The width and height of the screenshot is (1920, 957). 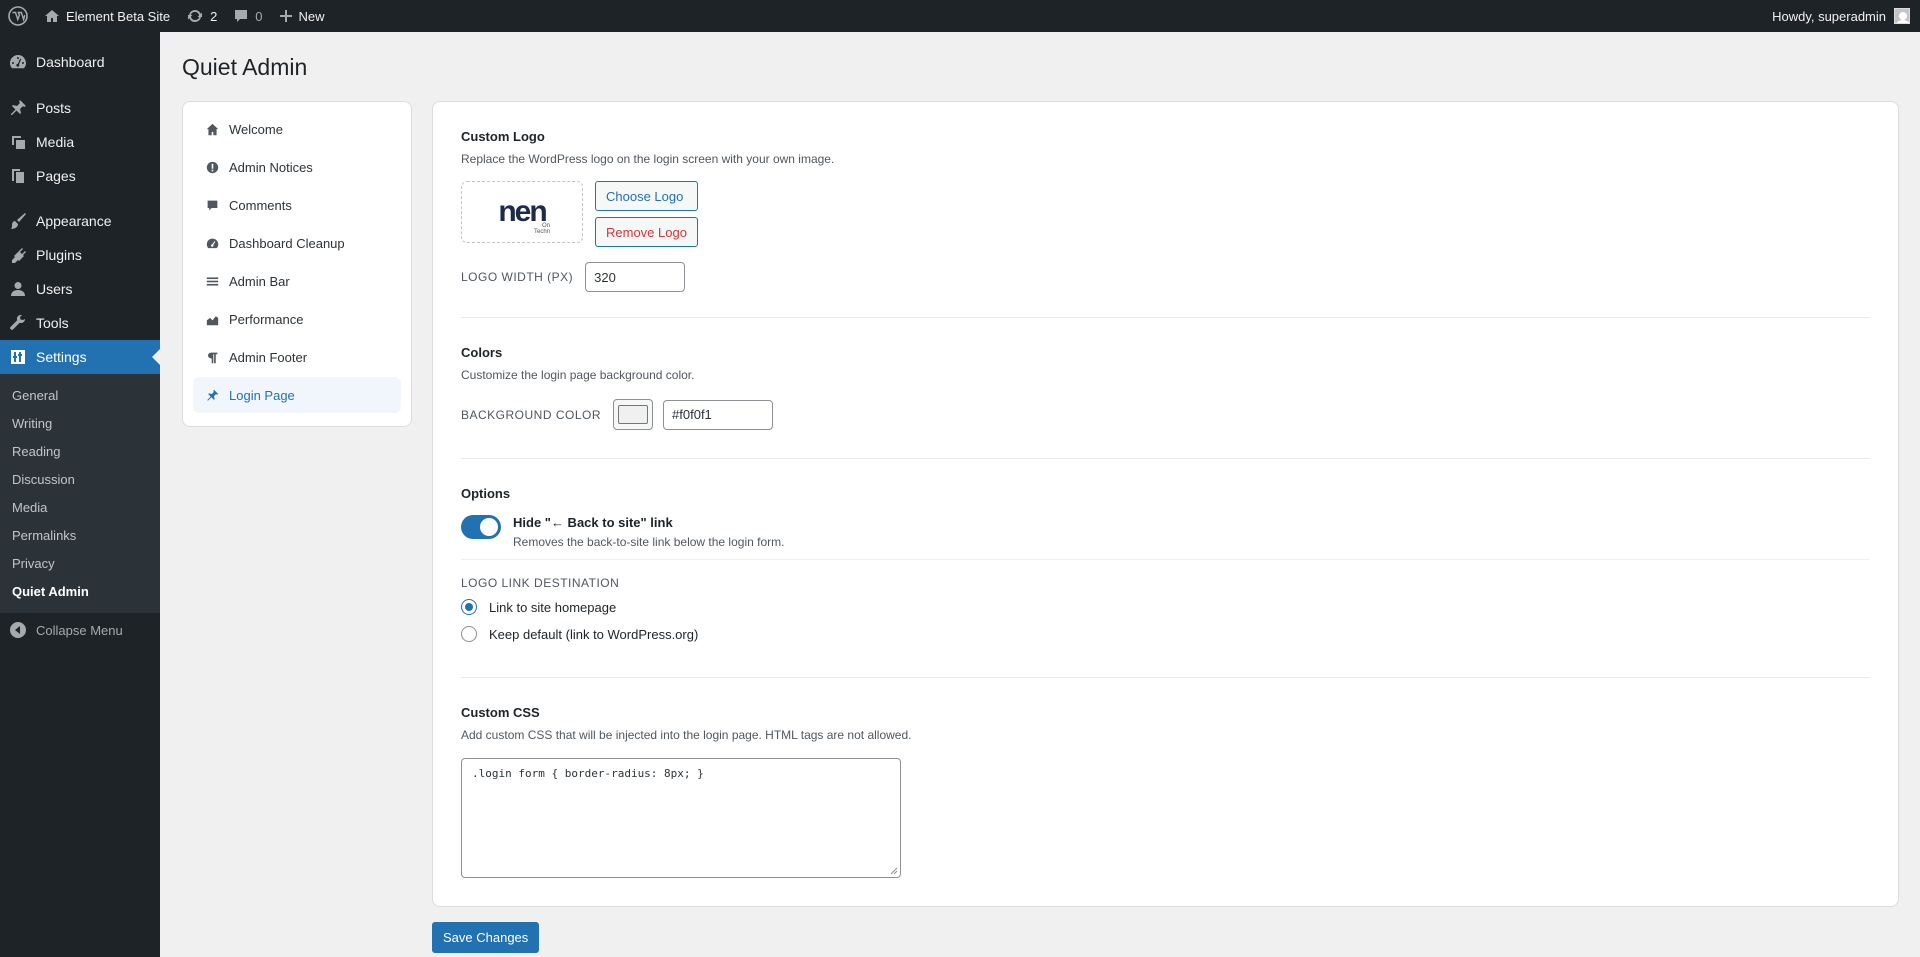 I want to click on choose-logo-button: Choose Logo, so click(x=646, y=196).